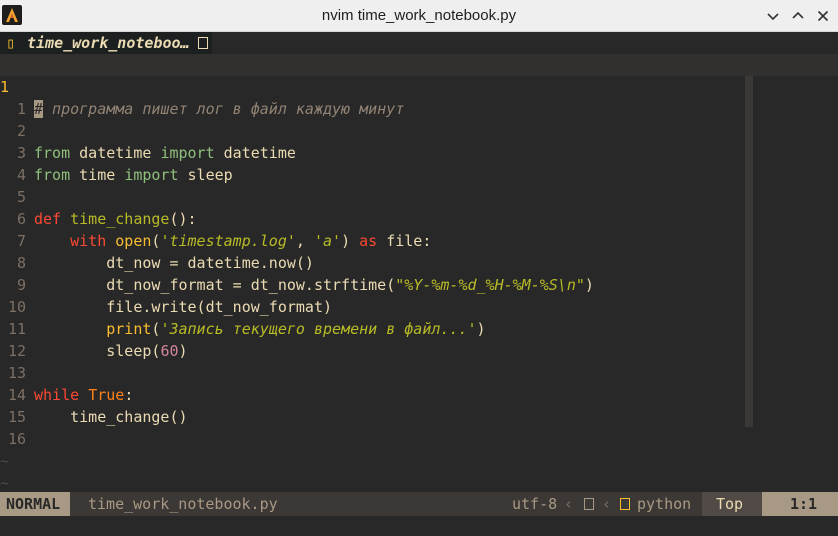  I want to click on code-line: 11 sleep(60), so click(419, 328).